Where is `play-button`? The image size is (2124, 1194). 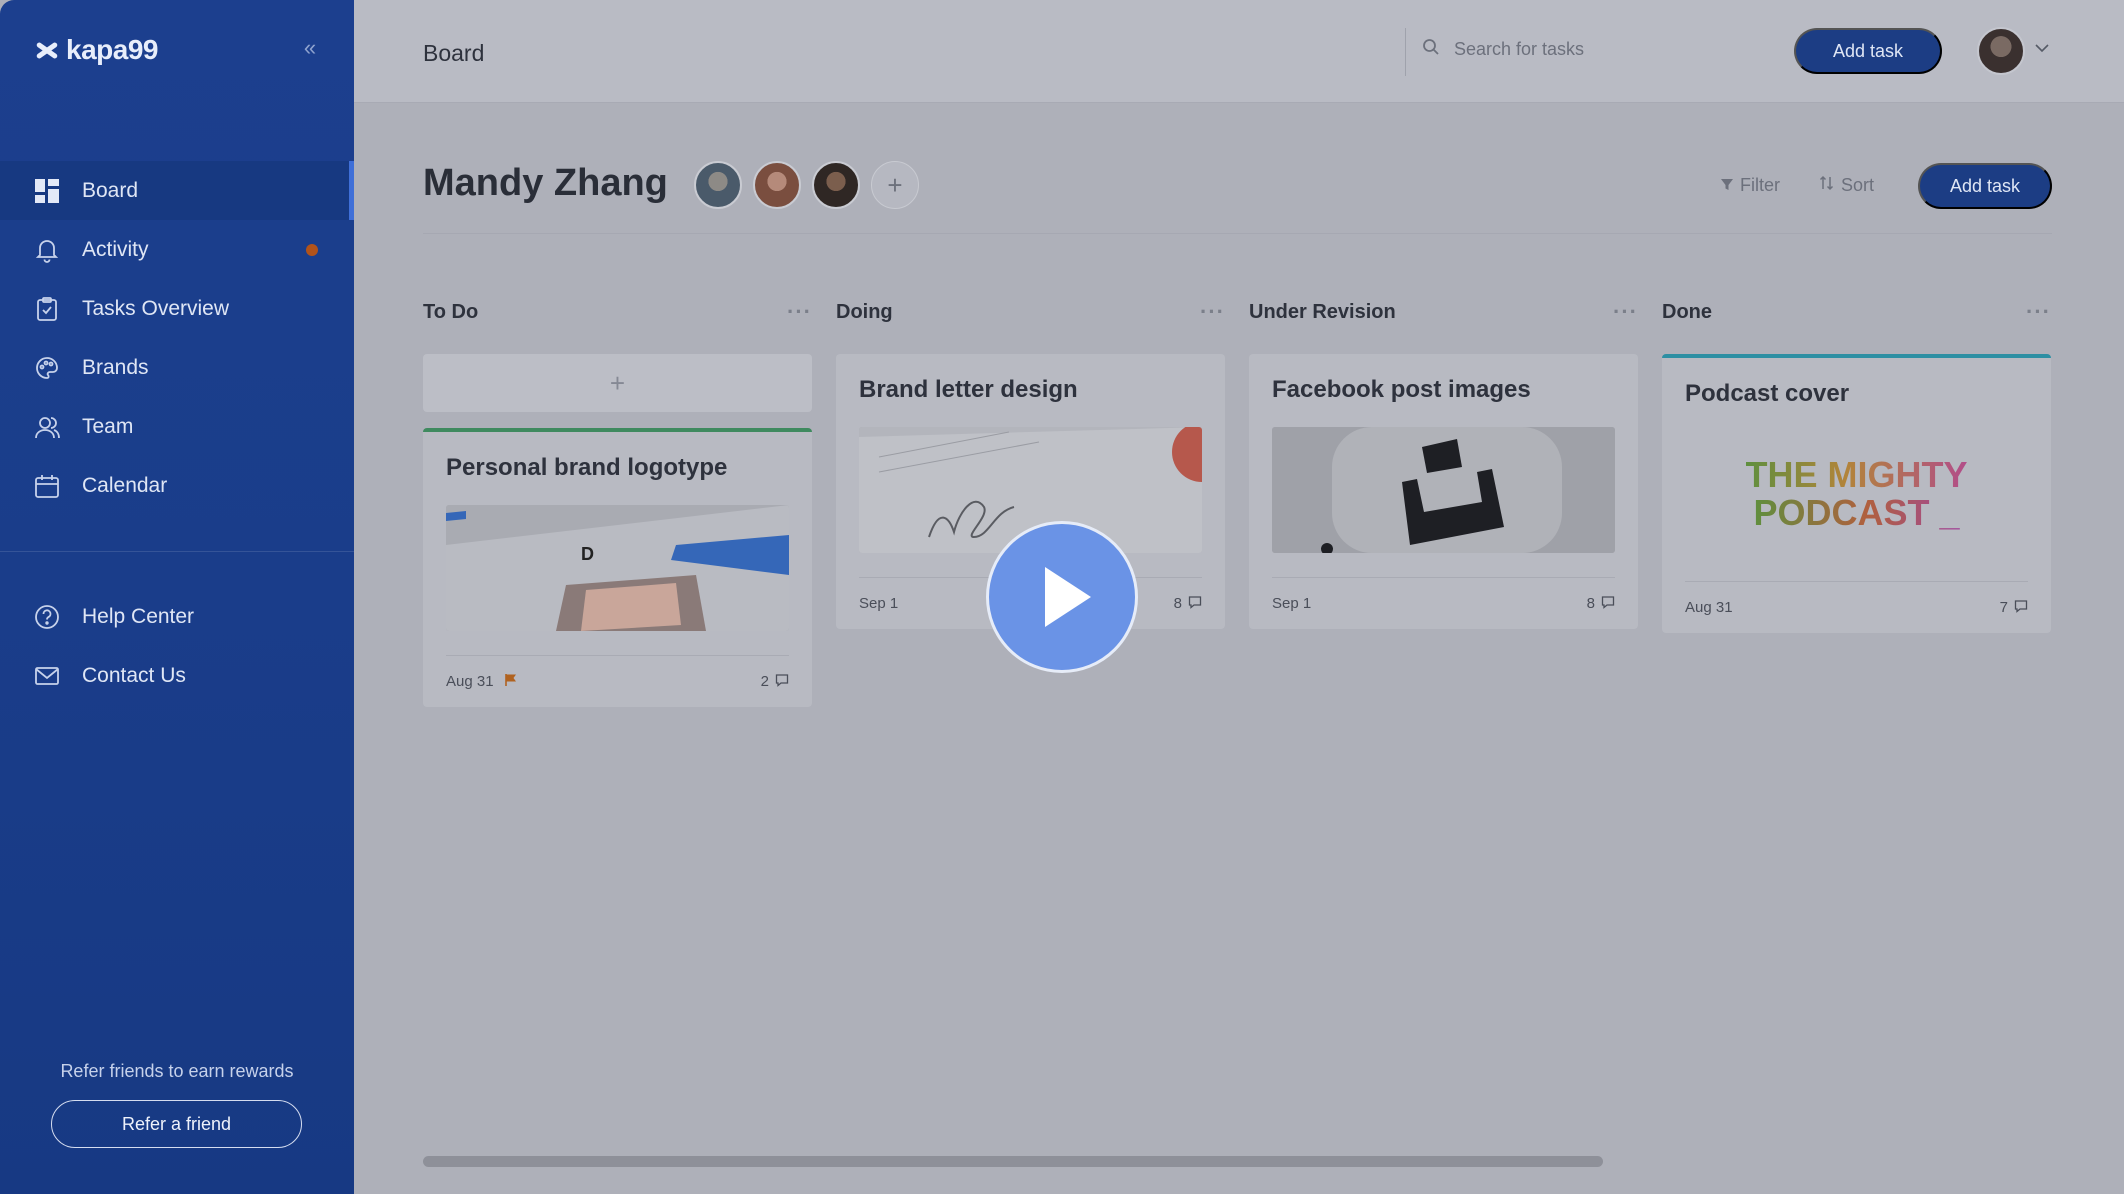 play-button is located at coordinates (1062, 597).